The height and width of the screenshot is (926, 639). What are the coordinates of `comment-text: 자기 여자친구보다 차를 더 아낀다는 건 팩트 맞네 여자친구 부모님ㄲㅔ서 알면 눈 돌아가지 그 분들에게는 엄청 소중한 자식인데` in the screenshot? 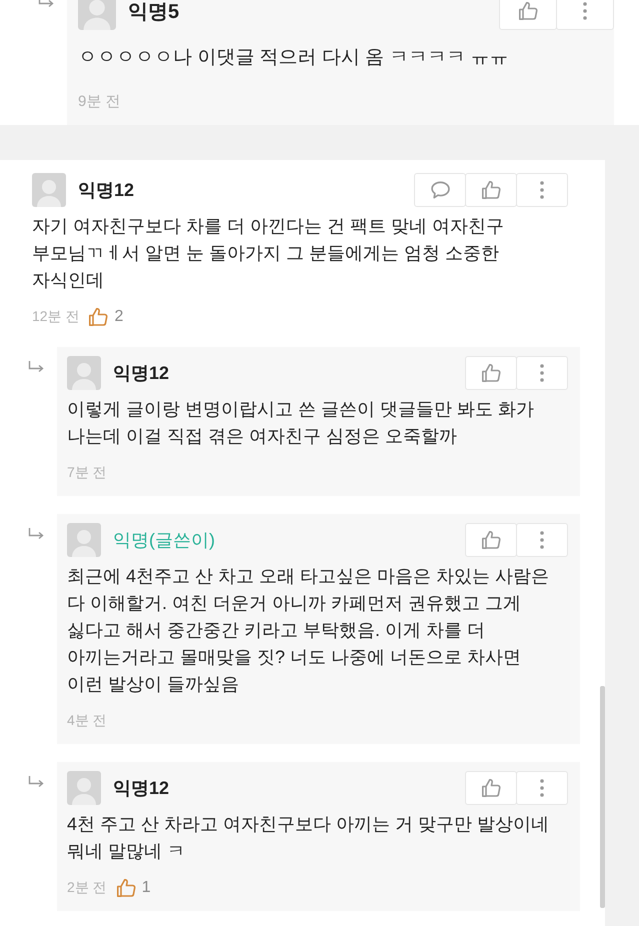 It's located at (269, 253).